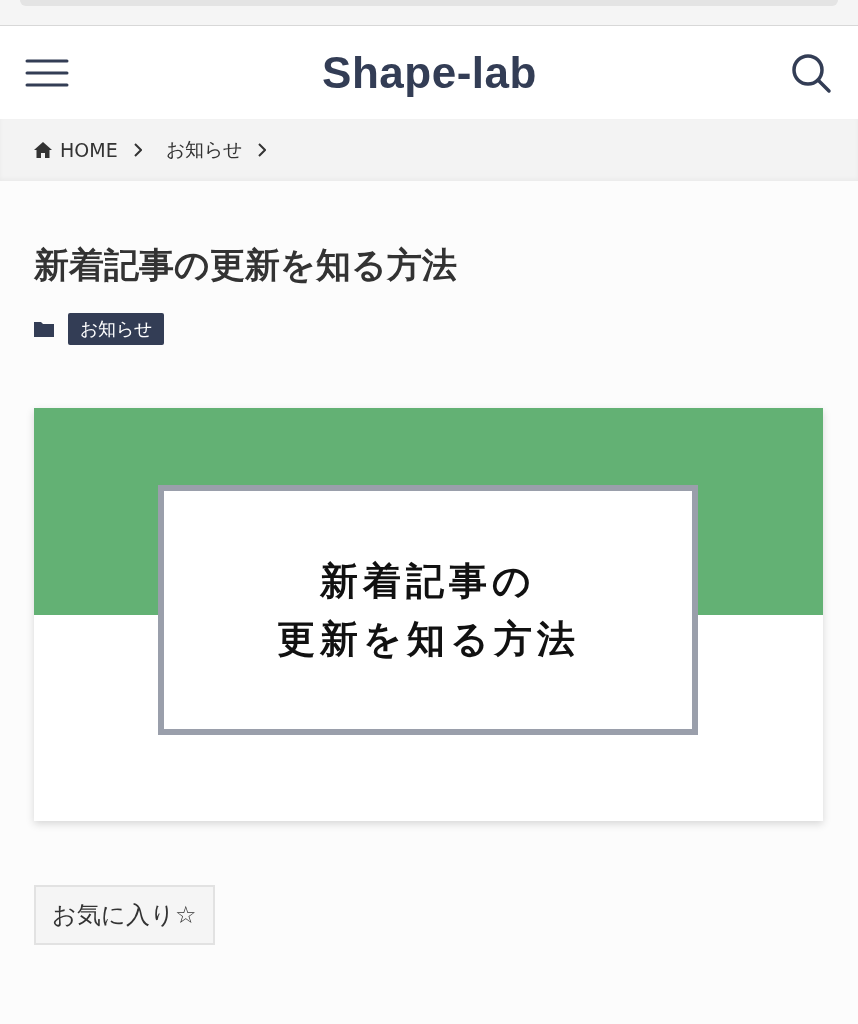  I want to click on folder-icon, so click(44, 329).